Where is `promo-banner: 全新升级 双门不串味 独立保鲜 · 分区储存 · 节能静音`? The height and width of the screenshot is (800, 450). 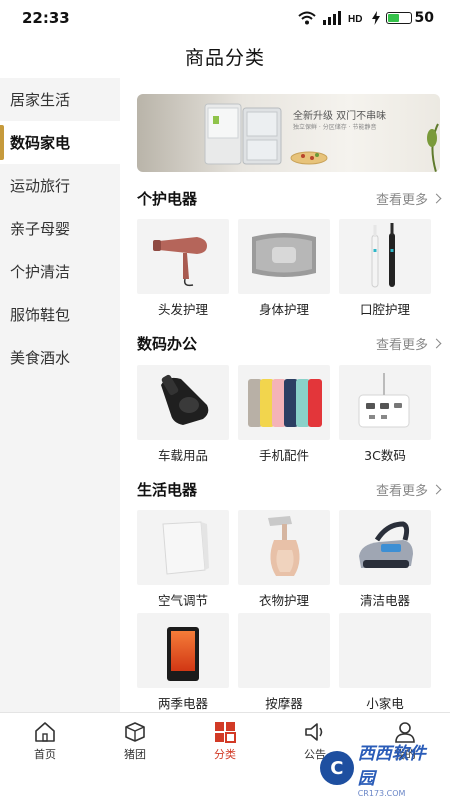
promo-banner: 全新升级 双门不串味 独立保鲜 · 分区储存 · 节能静音 is located at coordinates (288, 133).